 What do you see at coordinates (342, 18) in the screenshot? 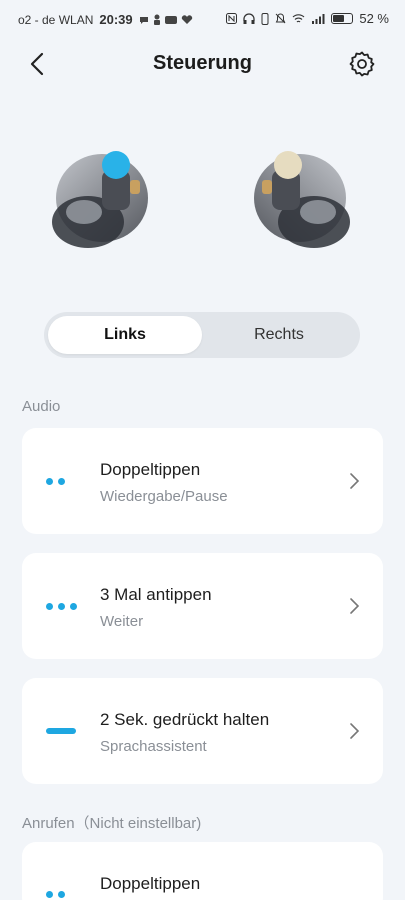
I see `battery-icon` at bounding box center [342, 18].